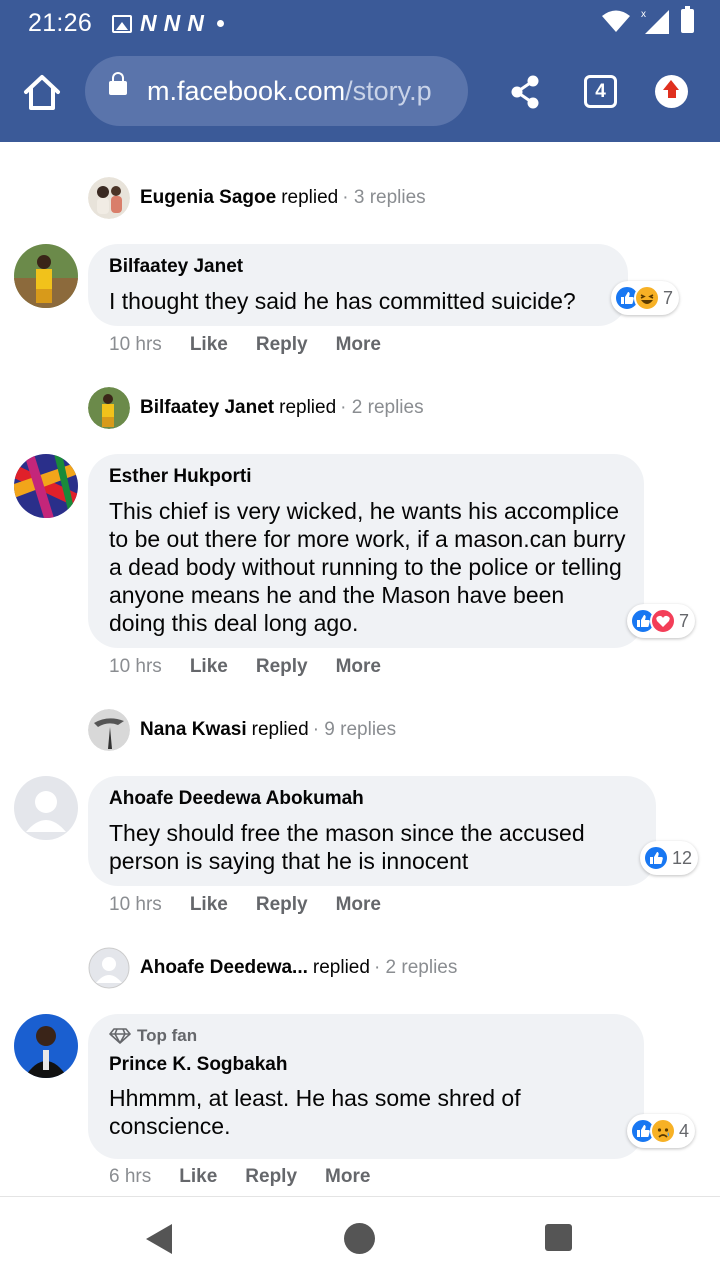  I want to click on home-circle-icon, so click(359, 1238).